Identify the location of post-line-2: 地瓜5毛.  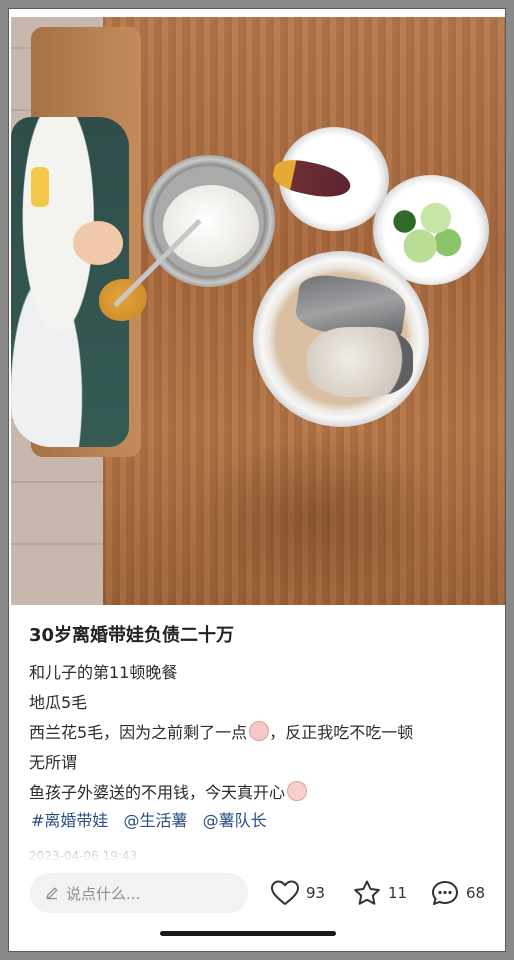
(58, 702).